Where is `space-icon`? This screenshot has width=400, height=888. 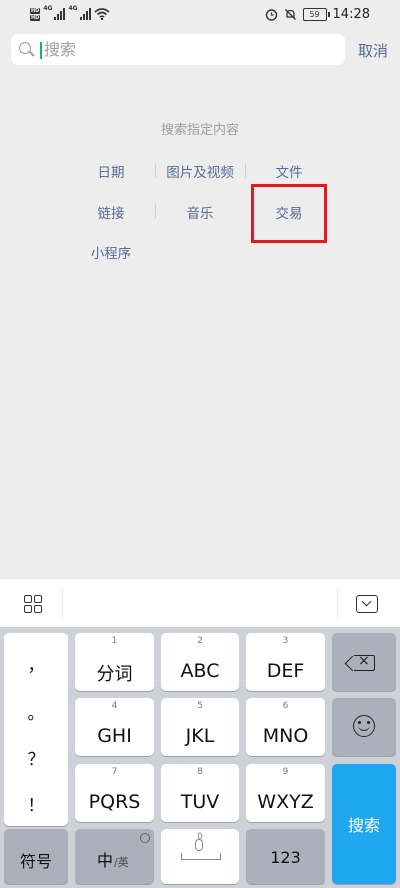 space-icon is located at coordinates (201, 856).